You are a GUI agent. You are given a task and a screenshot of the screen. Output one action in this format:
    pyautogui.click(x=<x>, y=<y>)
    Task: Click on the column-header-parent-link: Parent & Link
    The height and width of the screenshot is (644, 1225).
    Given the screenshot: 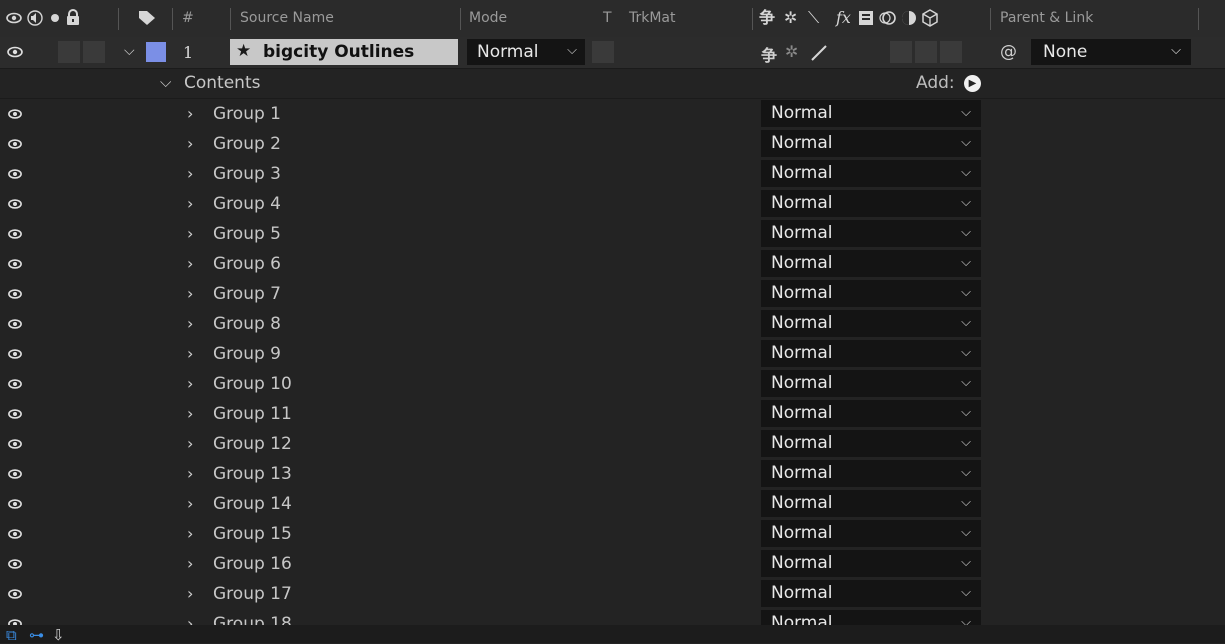 What is the action you would take?
    pyautogui.click(x=1046, y=18)
    